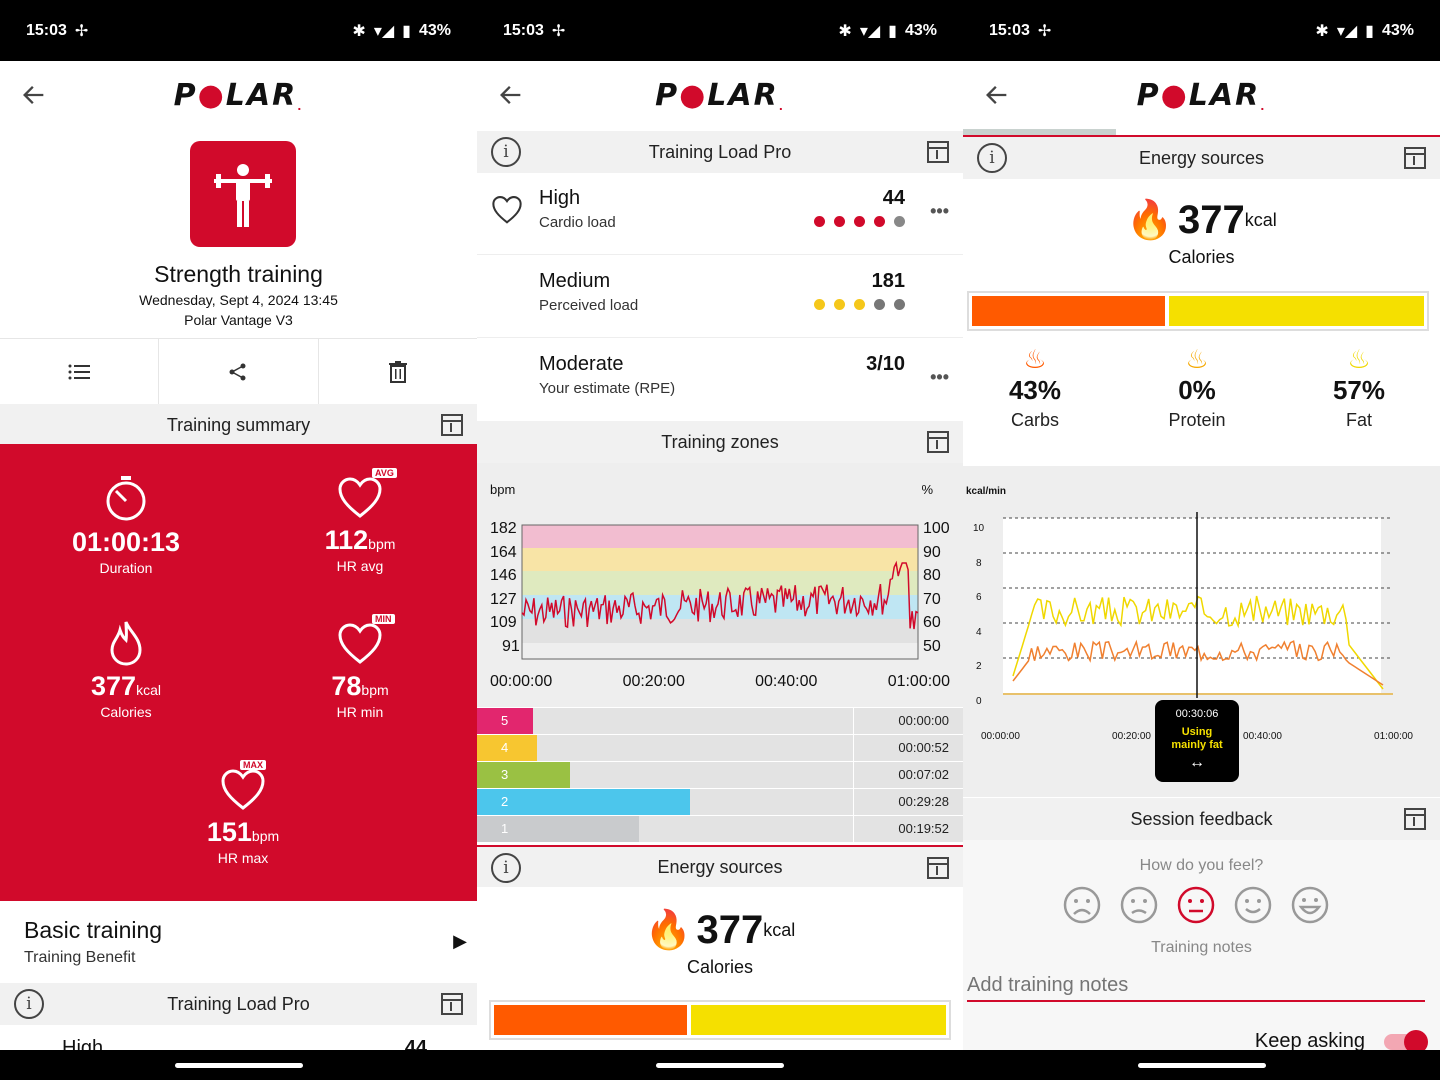  Describe the element at coordinates (720, 748) in the screenshot. I see `zone-row-4: 4 00:00:52` at that location.